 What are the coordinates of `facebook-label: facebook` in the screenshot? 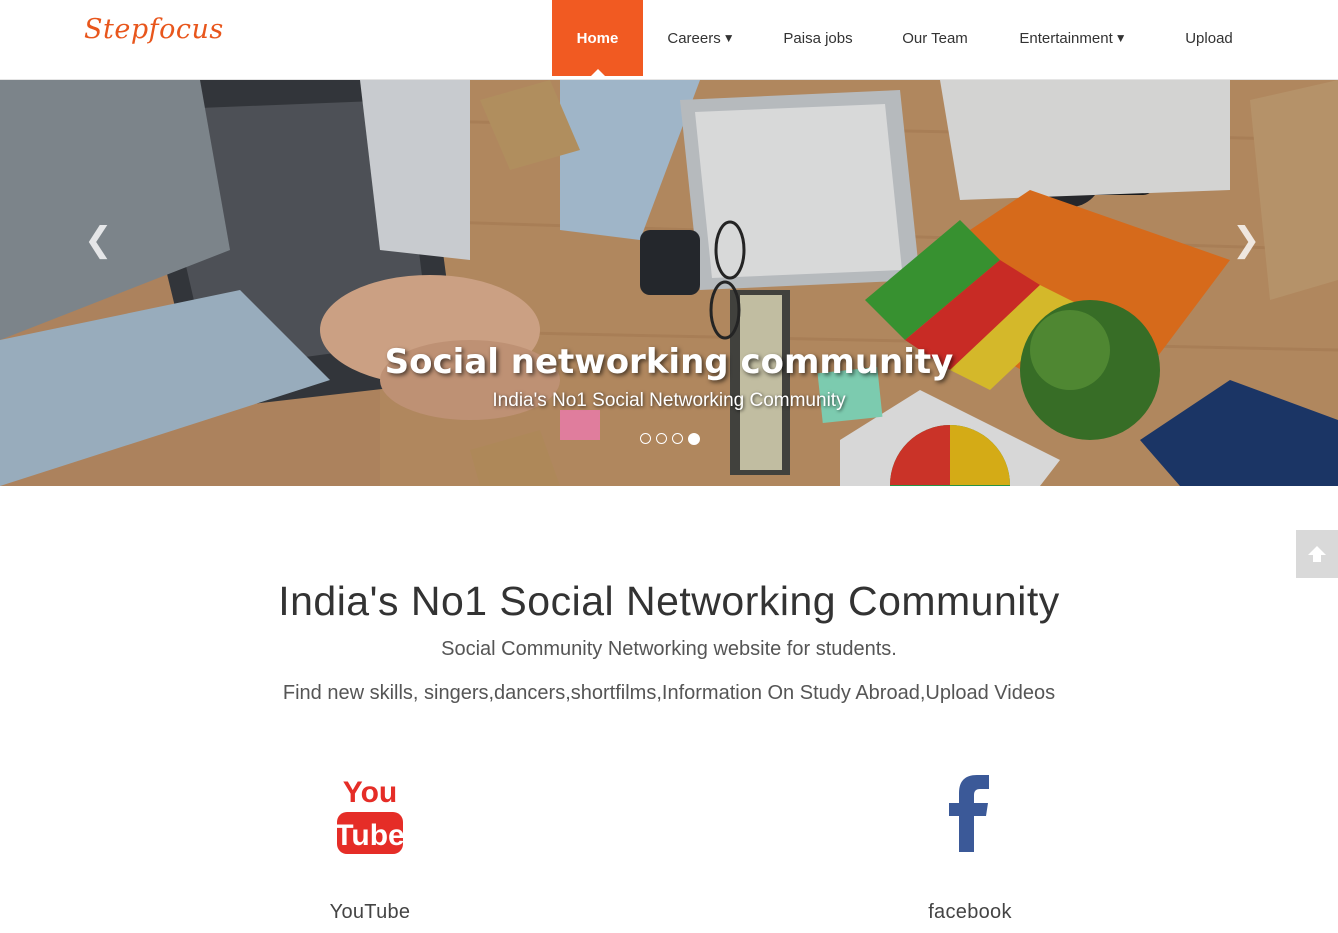 It's located at (970, 912).